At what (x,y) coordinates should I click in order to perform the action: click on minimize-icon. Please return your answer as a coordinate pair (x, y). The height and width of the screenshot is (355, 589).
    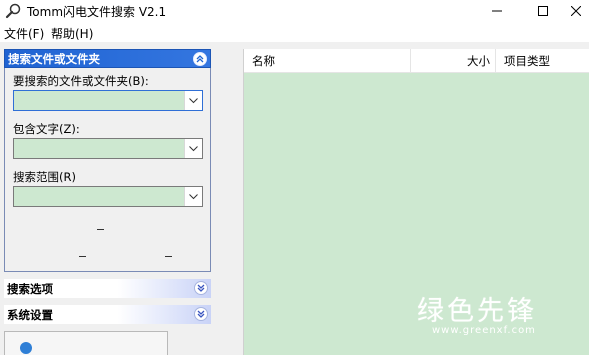
    Looking at the image, I should click on (497, 11).